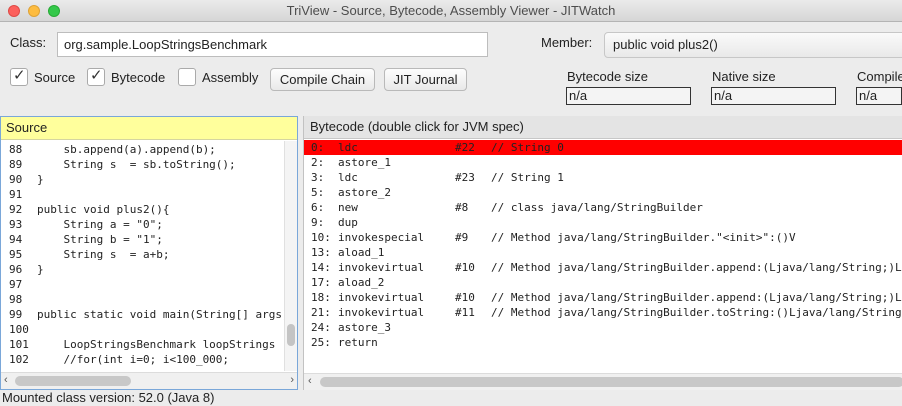  Describe the element at coordinates (364, 162) in the screenshot. I see `bytecode-opcode: astore_1` at that location.